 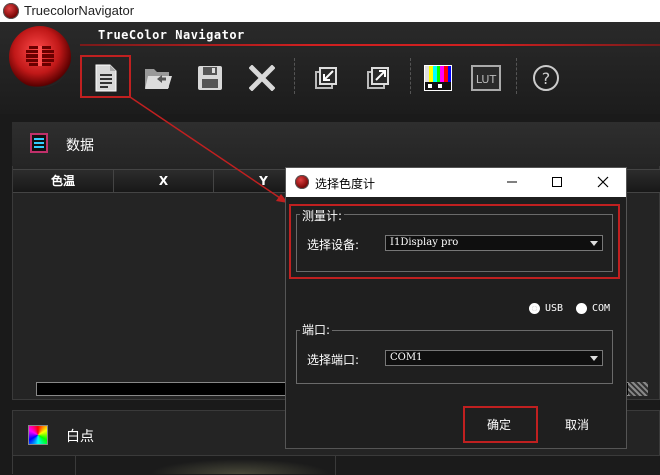 What do you see at coordinates (316, 329) in the screenshot?
I see `port-group-label: 端口:` at bounding box center [316, 329].